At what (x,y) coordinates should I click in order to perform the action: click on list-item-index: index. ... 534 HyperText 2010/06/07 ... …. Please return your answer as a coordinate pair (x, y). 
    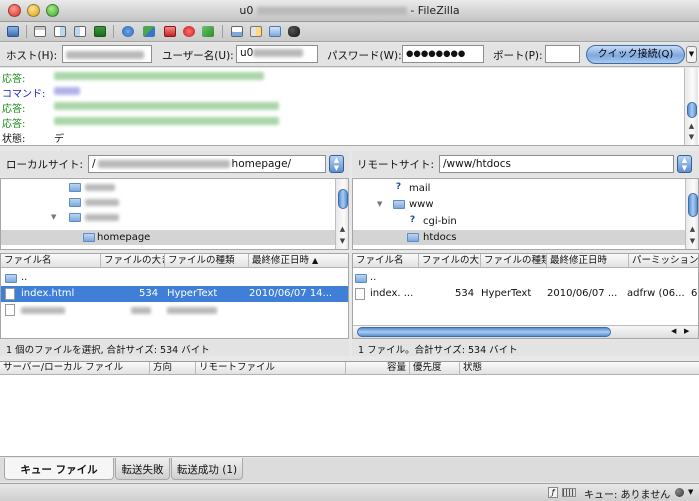
    Looking at the image, I should click on (525, 294).